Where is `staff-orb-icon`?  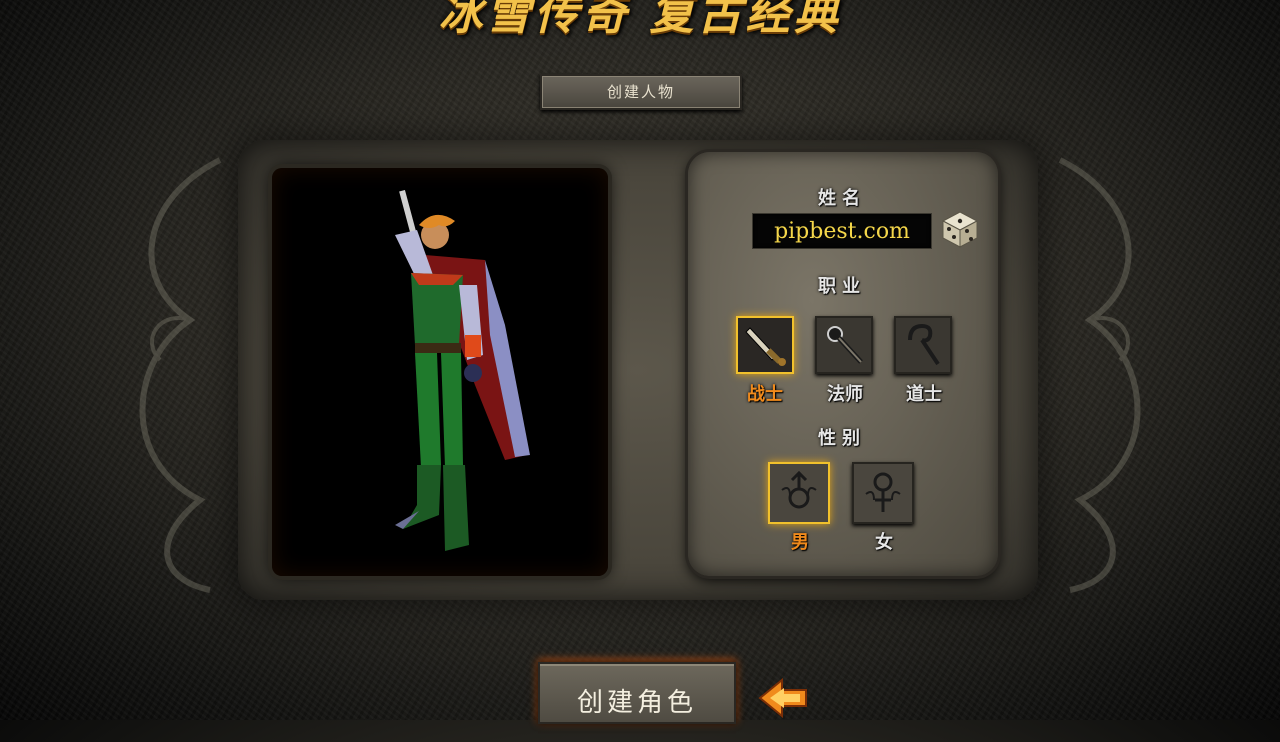
staff-orb-icon is located at coordinates (844, 345).